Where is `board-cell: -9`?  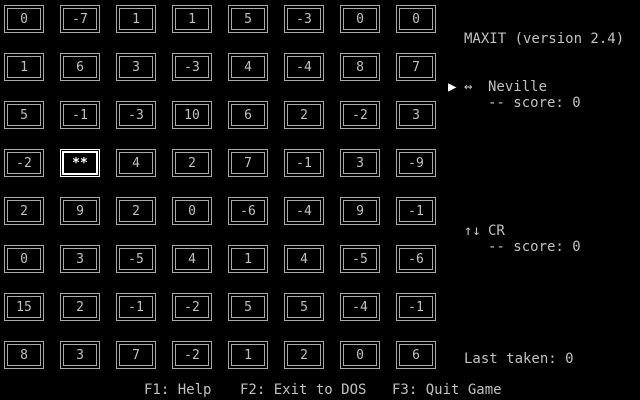
board-cell: -9 is located at coordinates (416, 163).